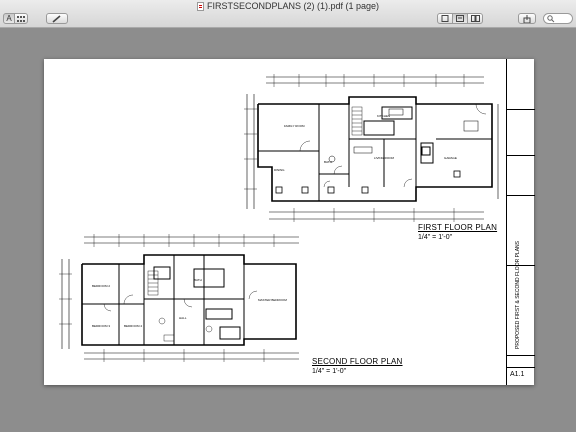 The height and width of the screenshot is (432, 576). I want to click on single-page-button, so click(445, 18).